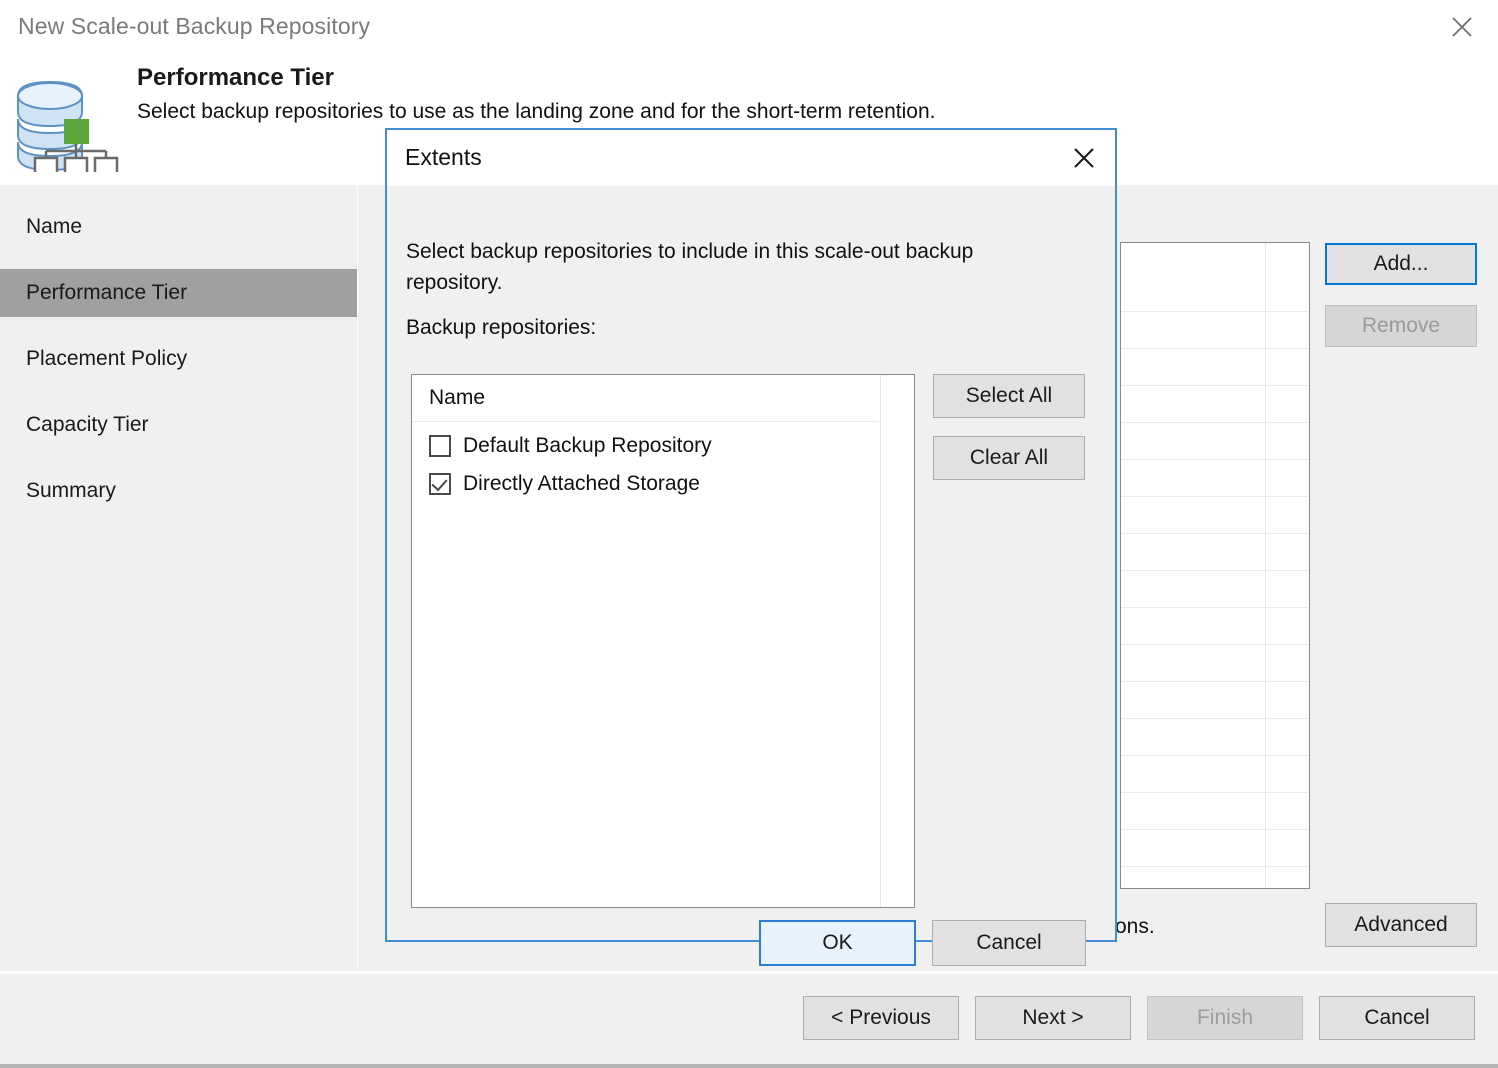 Image resolution: width=1498 pixels, height=1068 pixels. I want to click on extents-dialog-title-bar: Extents, so click(751, 158).